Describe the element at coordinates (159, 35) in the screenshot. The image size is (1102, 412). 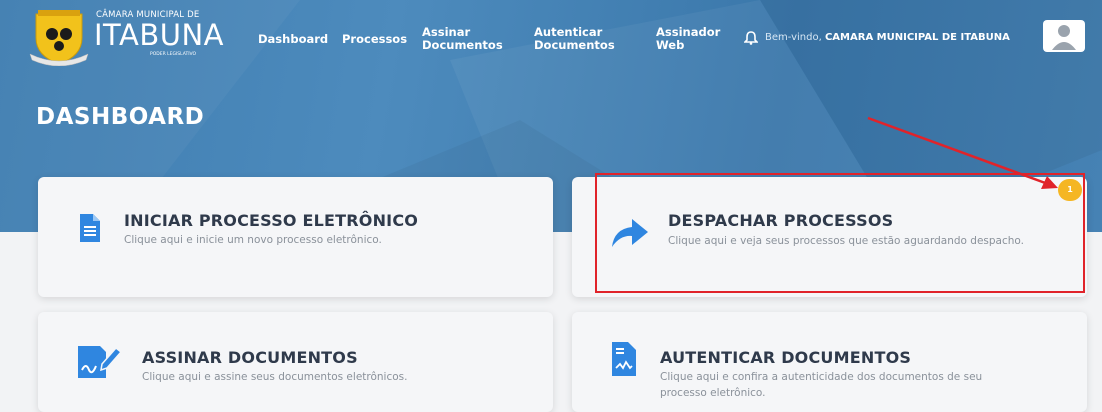
I see `logo-city-name: ITABUNA` at that location.